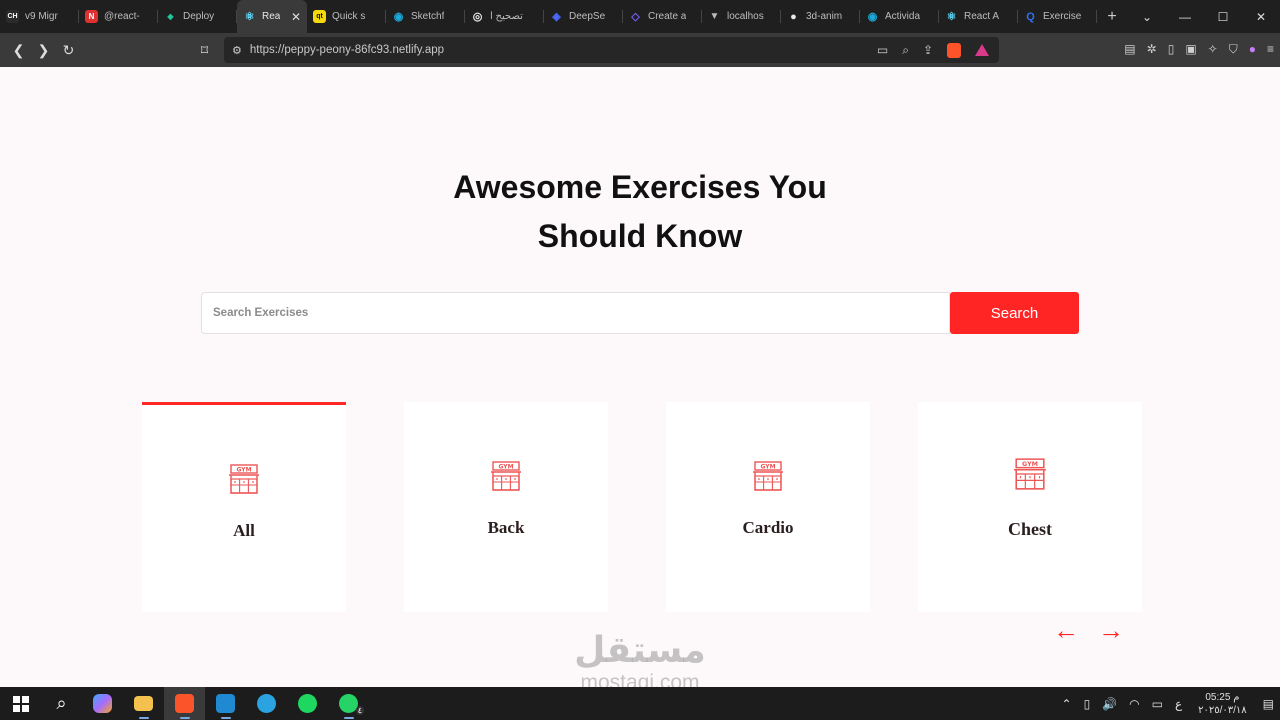  Describe the element at coordinates (122, 16) in the screenshot. I see `tab-label: @react-` at that location.